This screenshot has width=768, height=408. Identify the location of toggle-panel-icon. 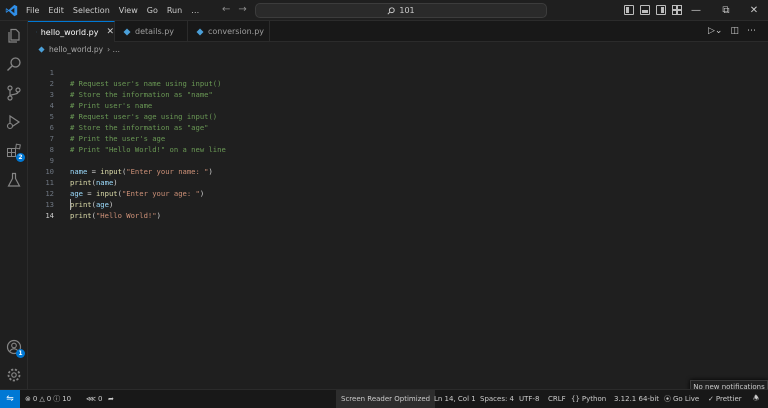
(645, 10).